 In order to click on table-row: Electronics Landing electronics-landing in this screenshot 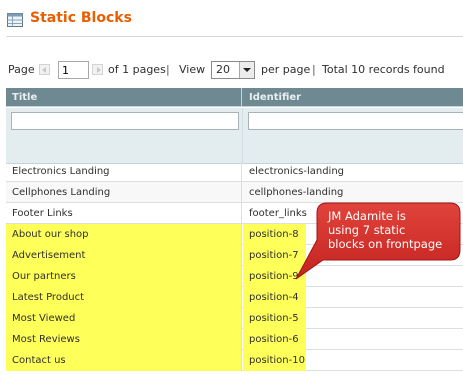, I will do `click(234, 171)`.